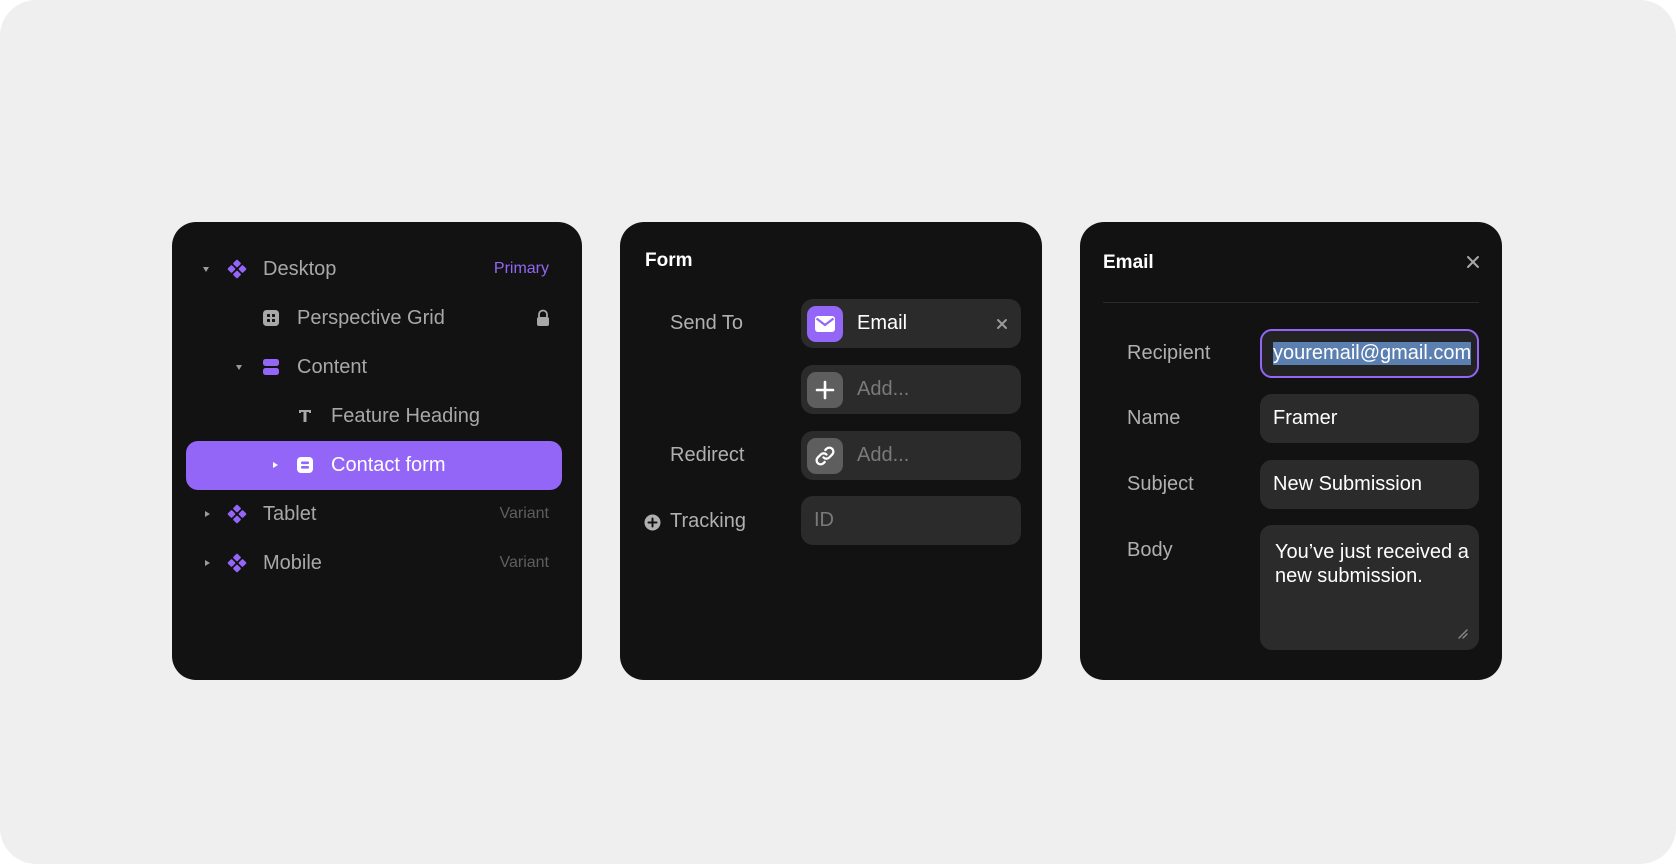 The image size is (1676, 864). What do you see at coordinates (371, 318) in the screenshot?
I see `layer-label: Perspective Grid` at bounding box center [371, 318].